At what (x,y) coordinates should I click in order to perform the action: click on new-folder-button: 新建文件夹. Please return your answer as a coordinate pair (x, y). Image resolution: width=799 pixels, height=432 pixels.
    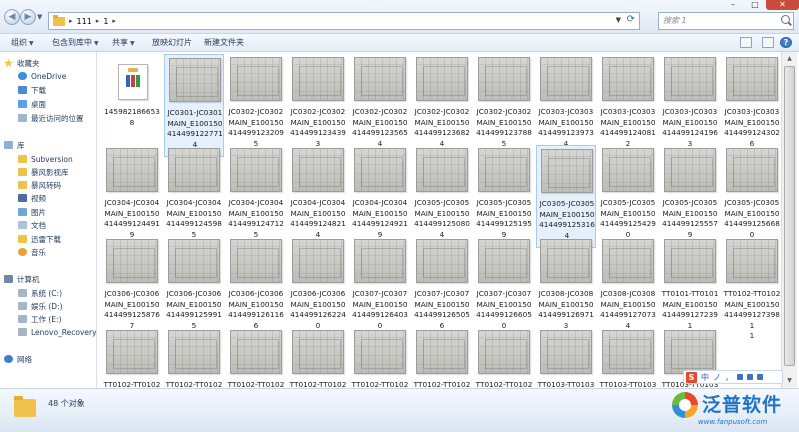
    Looking at the image, I should click on (224, 42).